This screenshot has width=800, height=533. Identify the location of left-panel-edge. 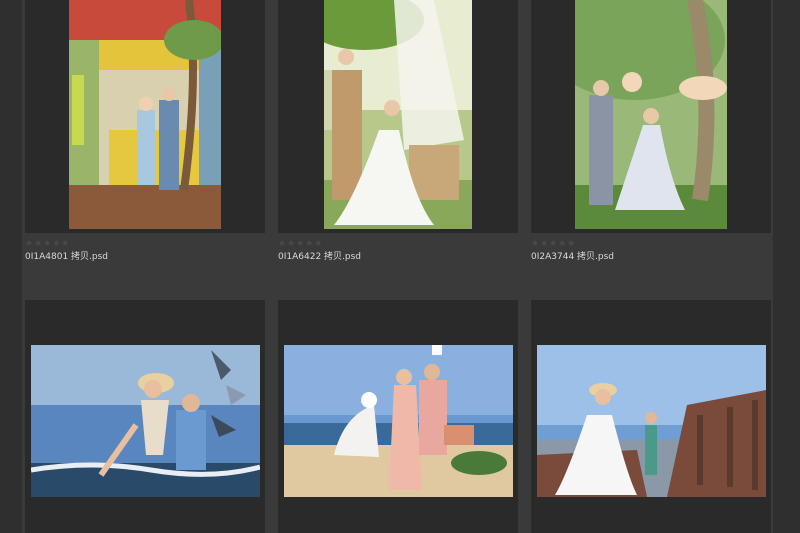
(11, 266).